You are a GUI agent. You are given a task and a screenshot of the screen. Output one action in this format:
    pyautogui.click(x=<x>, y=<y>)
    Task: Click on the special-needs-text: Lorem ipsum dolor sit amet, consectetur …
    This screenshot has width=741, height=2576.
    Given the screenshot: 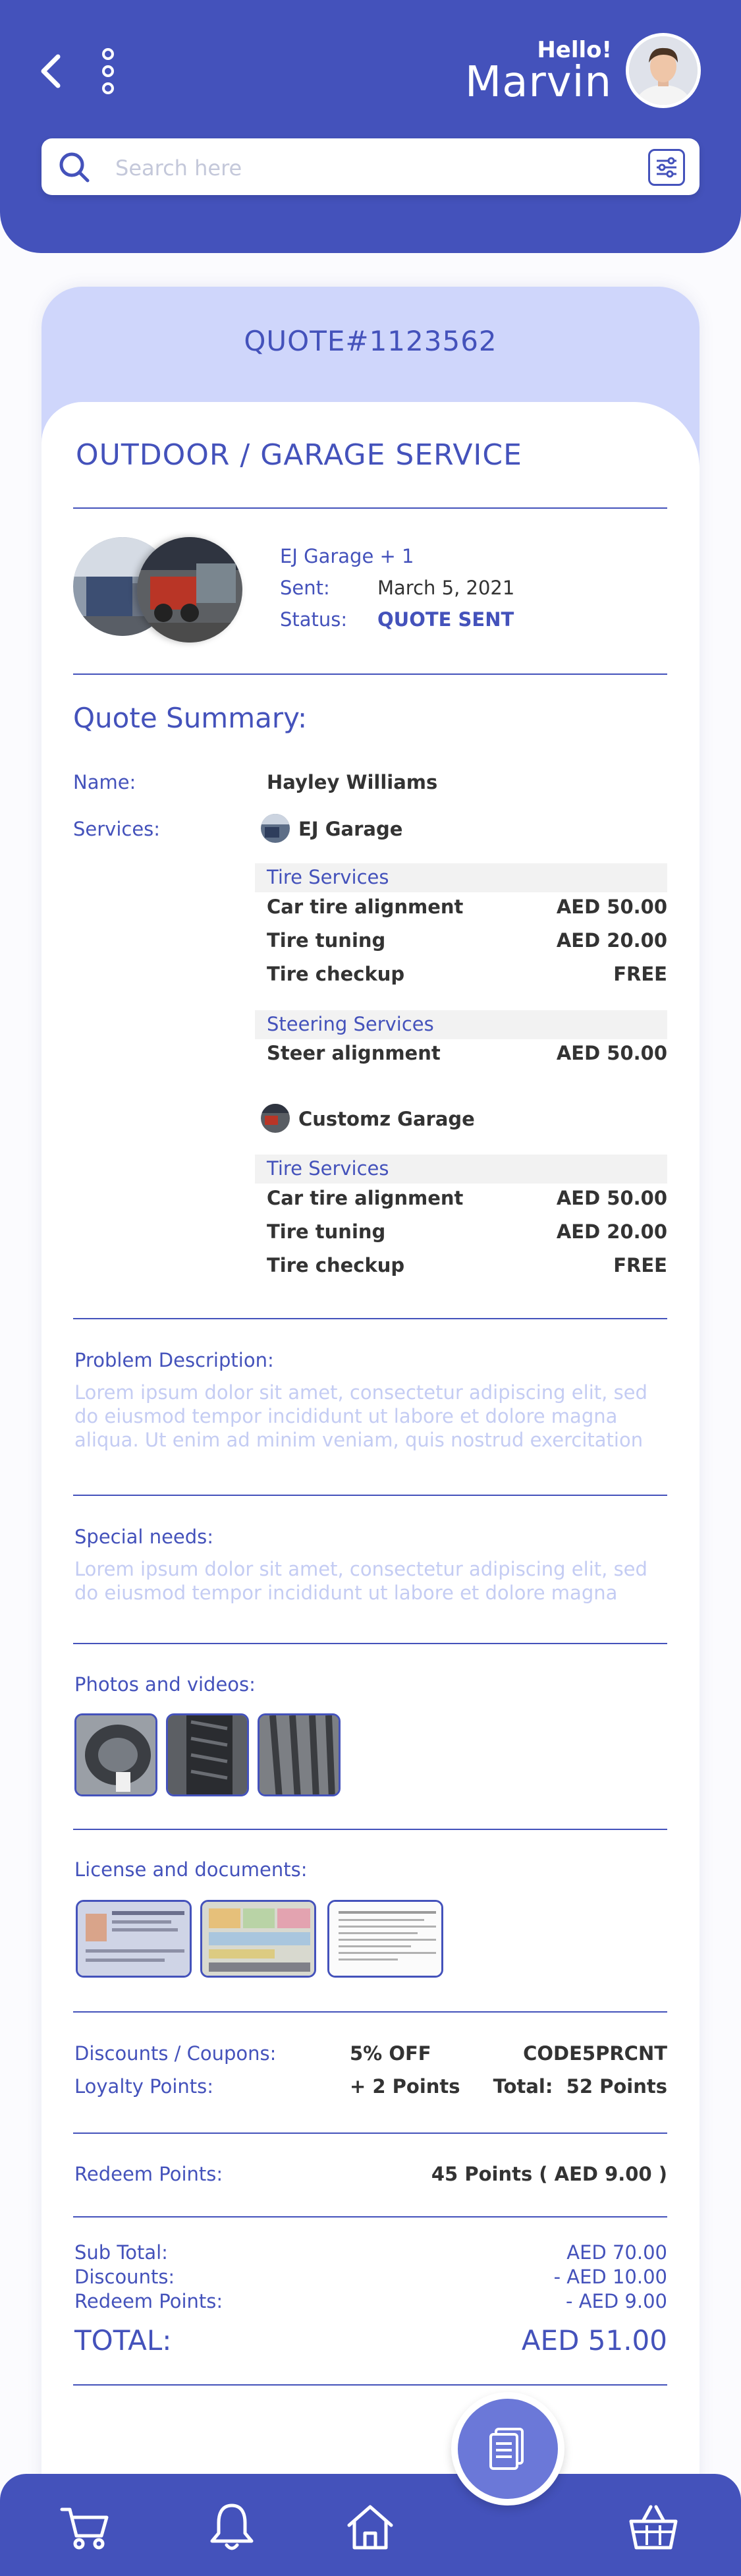 What is the action you would take?
    pyautogui.click(x=360, y=1581)
    